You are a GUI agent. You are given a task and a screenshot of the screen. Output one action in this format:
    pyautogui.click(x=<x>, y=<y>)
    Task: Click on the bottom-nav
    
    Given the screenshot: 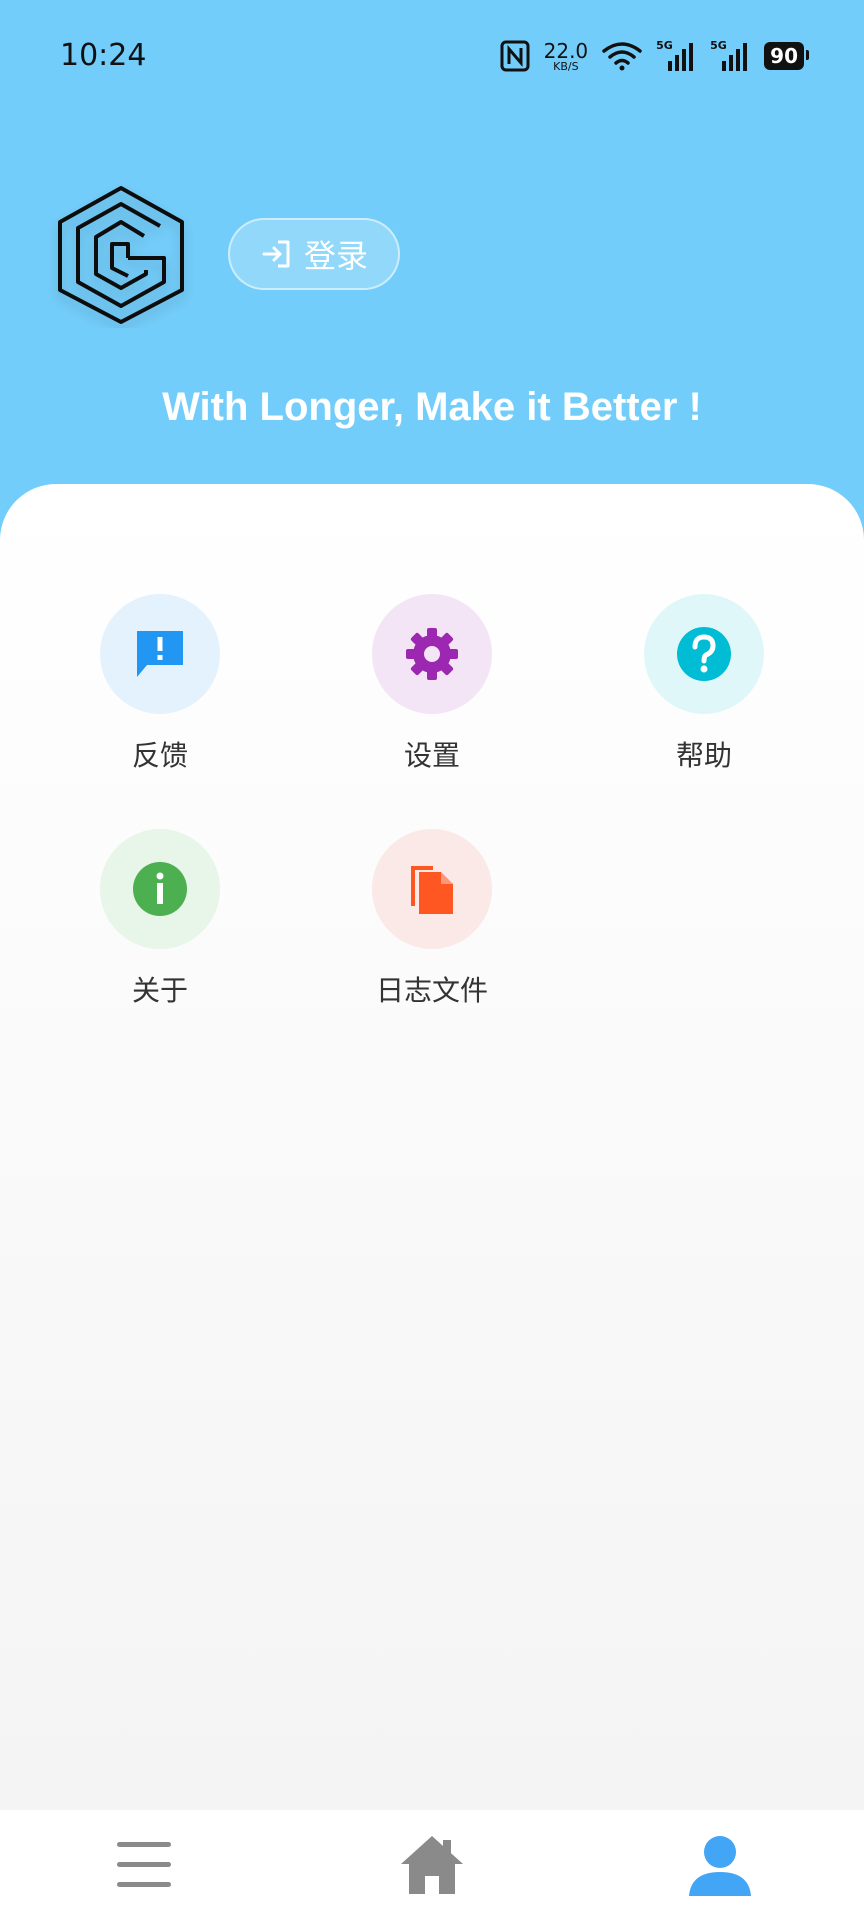 What is the action you would take?
    pyautogui.click(x=432, y=1865)
    